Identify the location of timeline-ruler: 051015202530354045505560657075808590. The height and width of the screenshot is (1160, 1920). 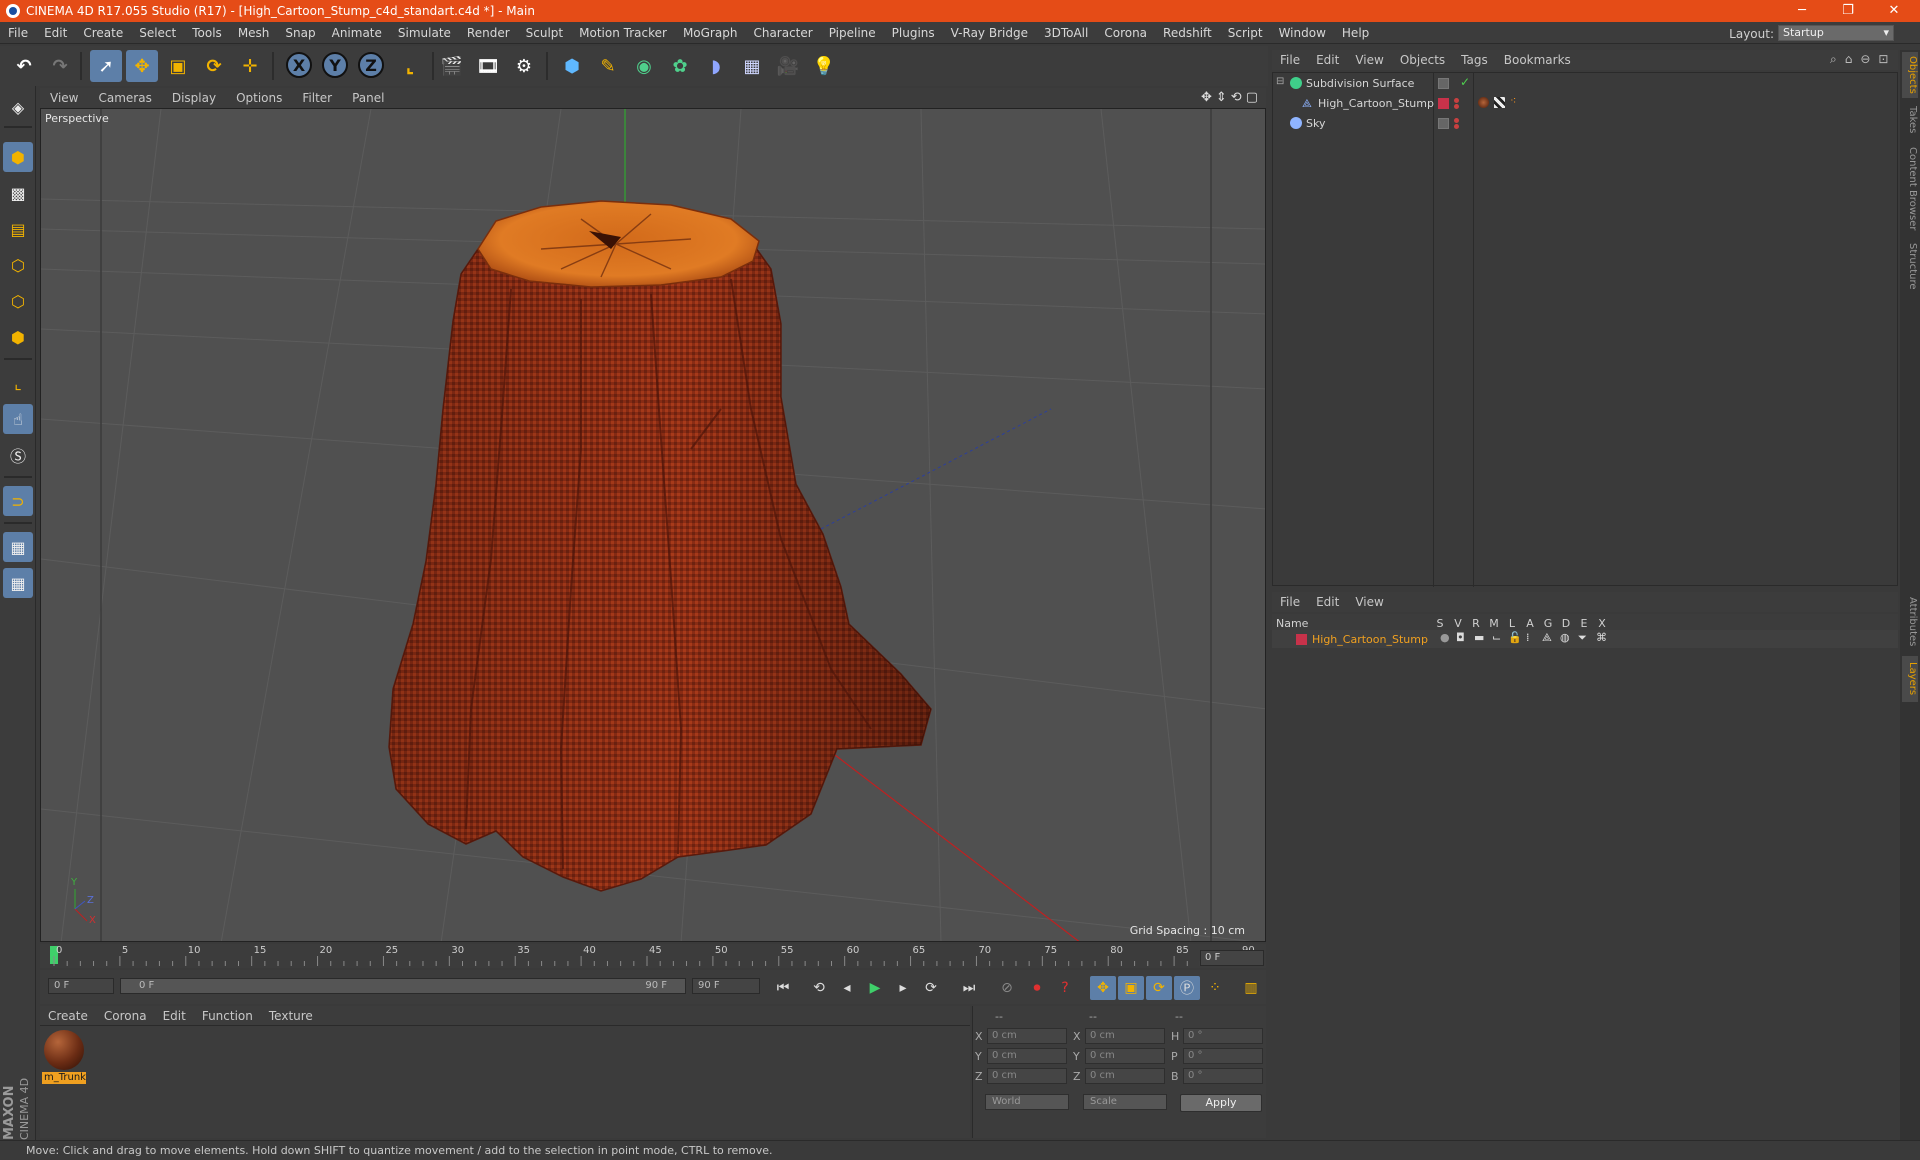
(653, 956).